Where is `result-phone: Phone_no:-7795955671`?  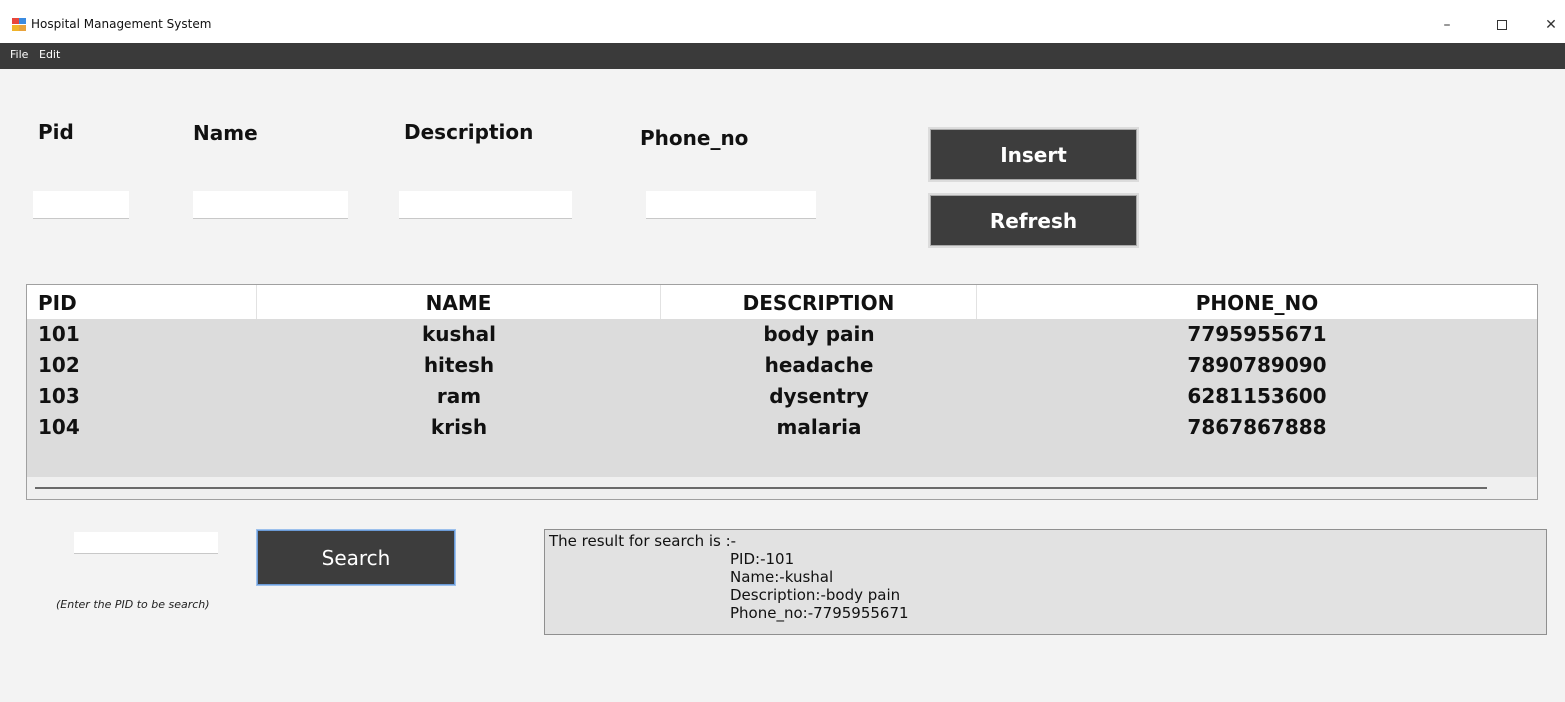
result-phone: Phone_no:-7795955671 is located at coordinates (819, 613).